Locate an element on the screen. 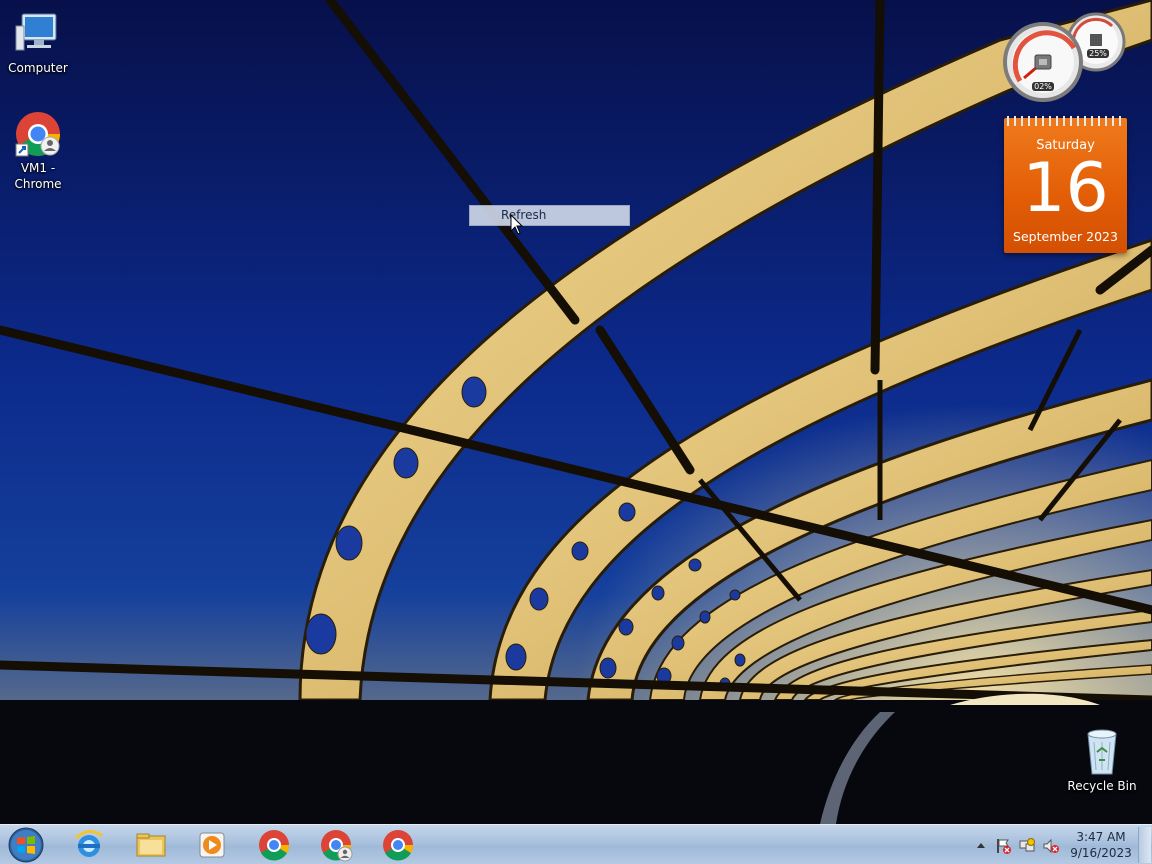 This screenshot has height=864, width=1152. clock-time: 3:47 AM is located at coordinates (1101, 837).